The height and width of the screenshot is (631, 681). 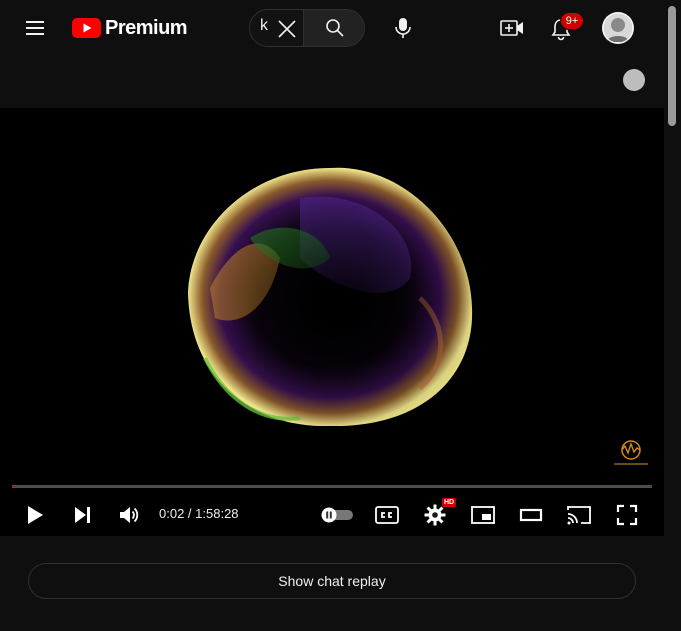 I want to click on search-input, so click(x=267, y=26).